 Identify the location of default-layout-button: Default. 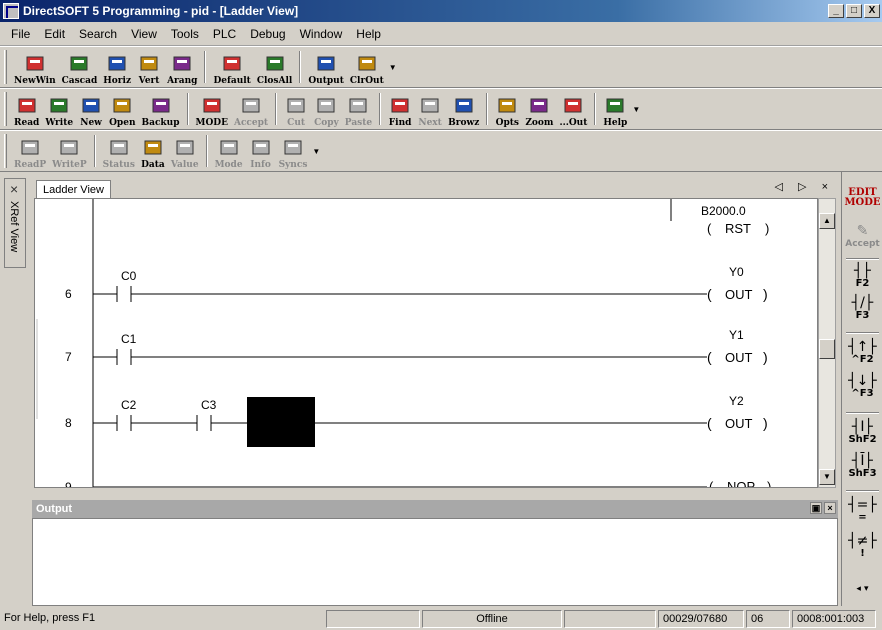
(231, 67).